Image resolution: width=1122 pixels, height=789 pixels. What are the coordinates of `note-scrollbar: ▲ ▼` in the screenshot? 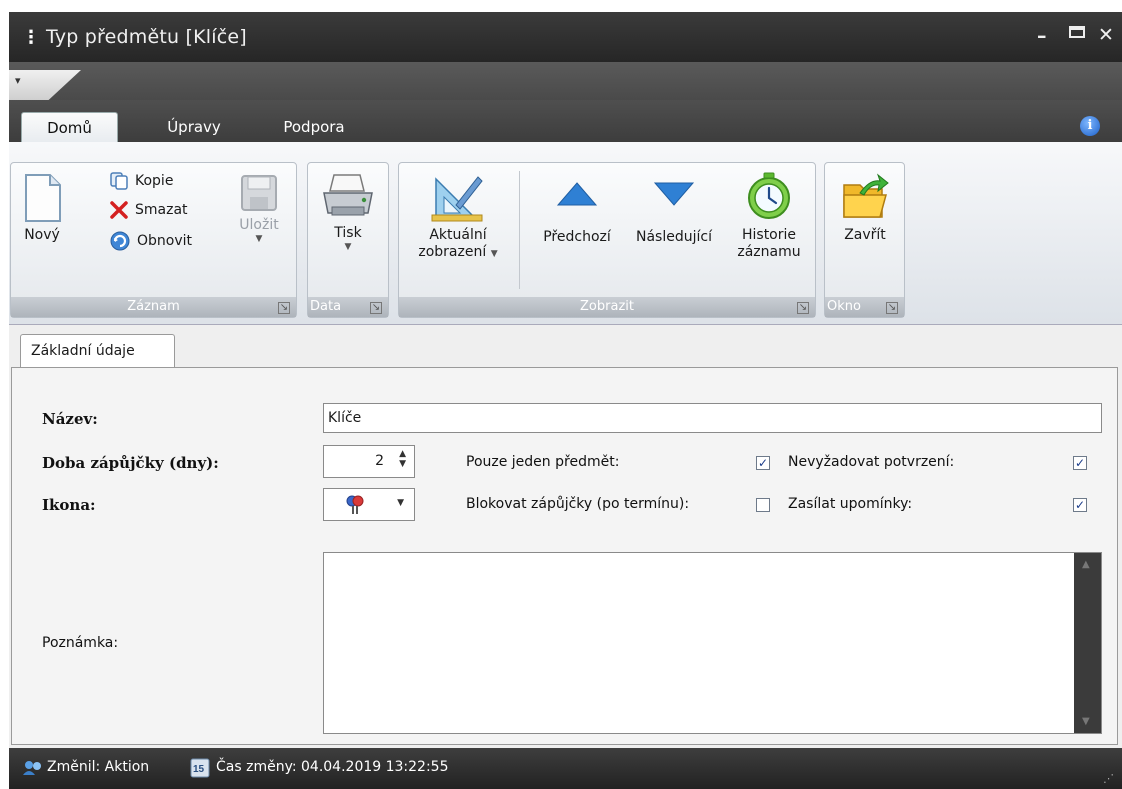 It's located at (1087, 643).